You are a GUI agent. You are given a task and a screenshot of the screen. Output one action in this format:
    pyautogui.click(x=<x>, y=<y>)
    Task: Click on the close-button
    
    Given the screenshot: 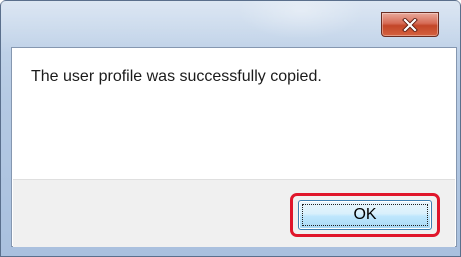 What is the action you would take?
    pyautogui.click(x=410, y=24)
    